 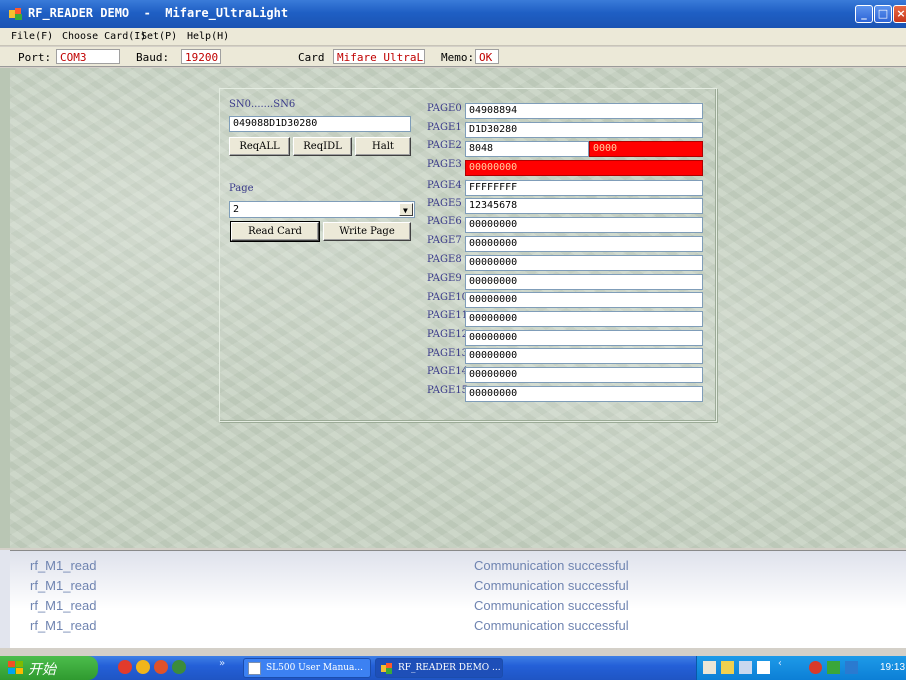 I want to click on page-label-8: PAGE8, so click(x=444, y=259).